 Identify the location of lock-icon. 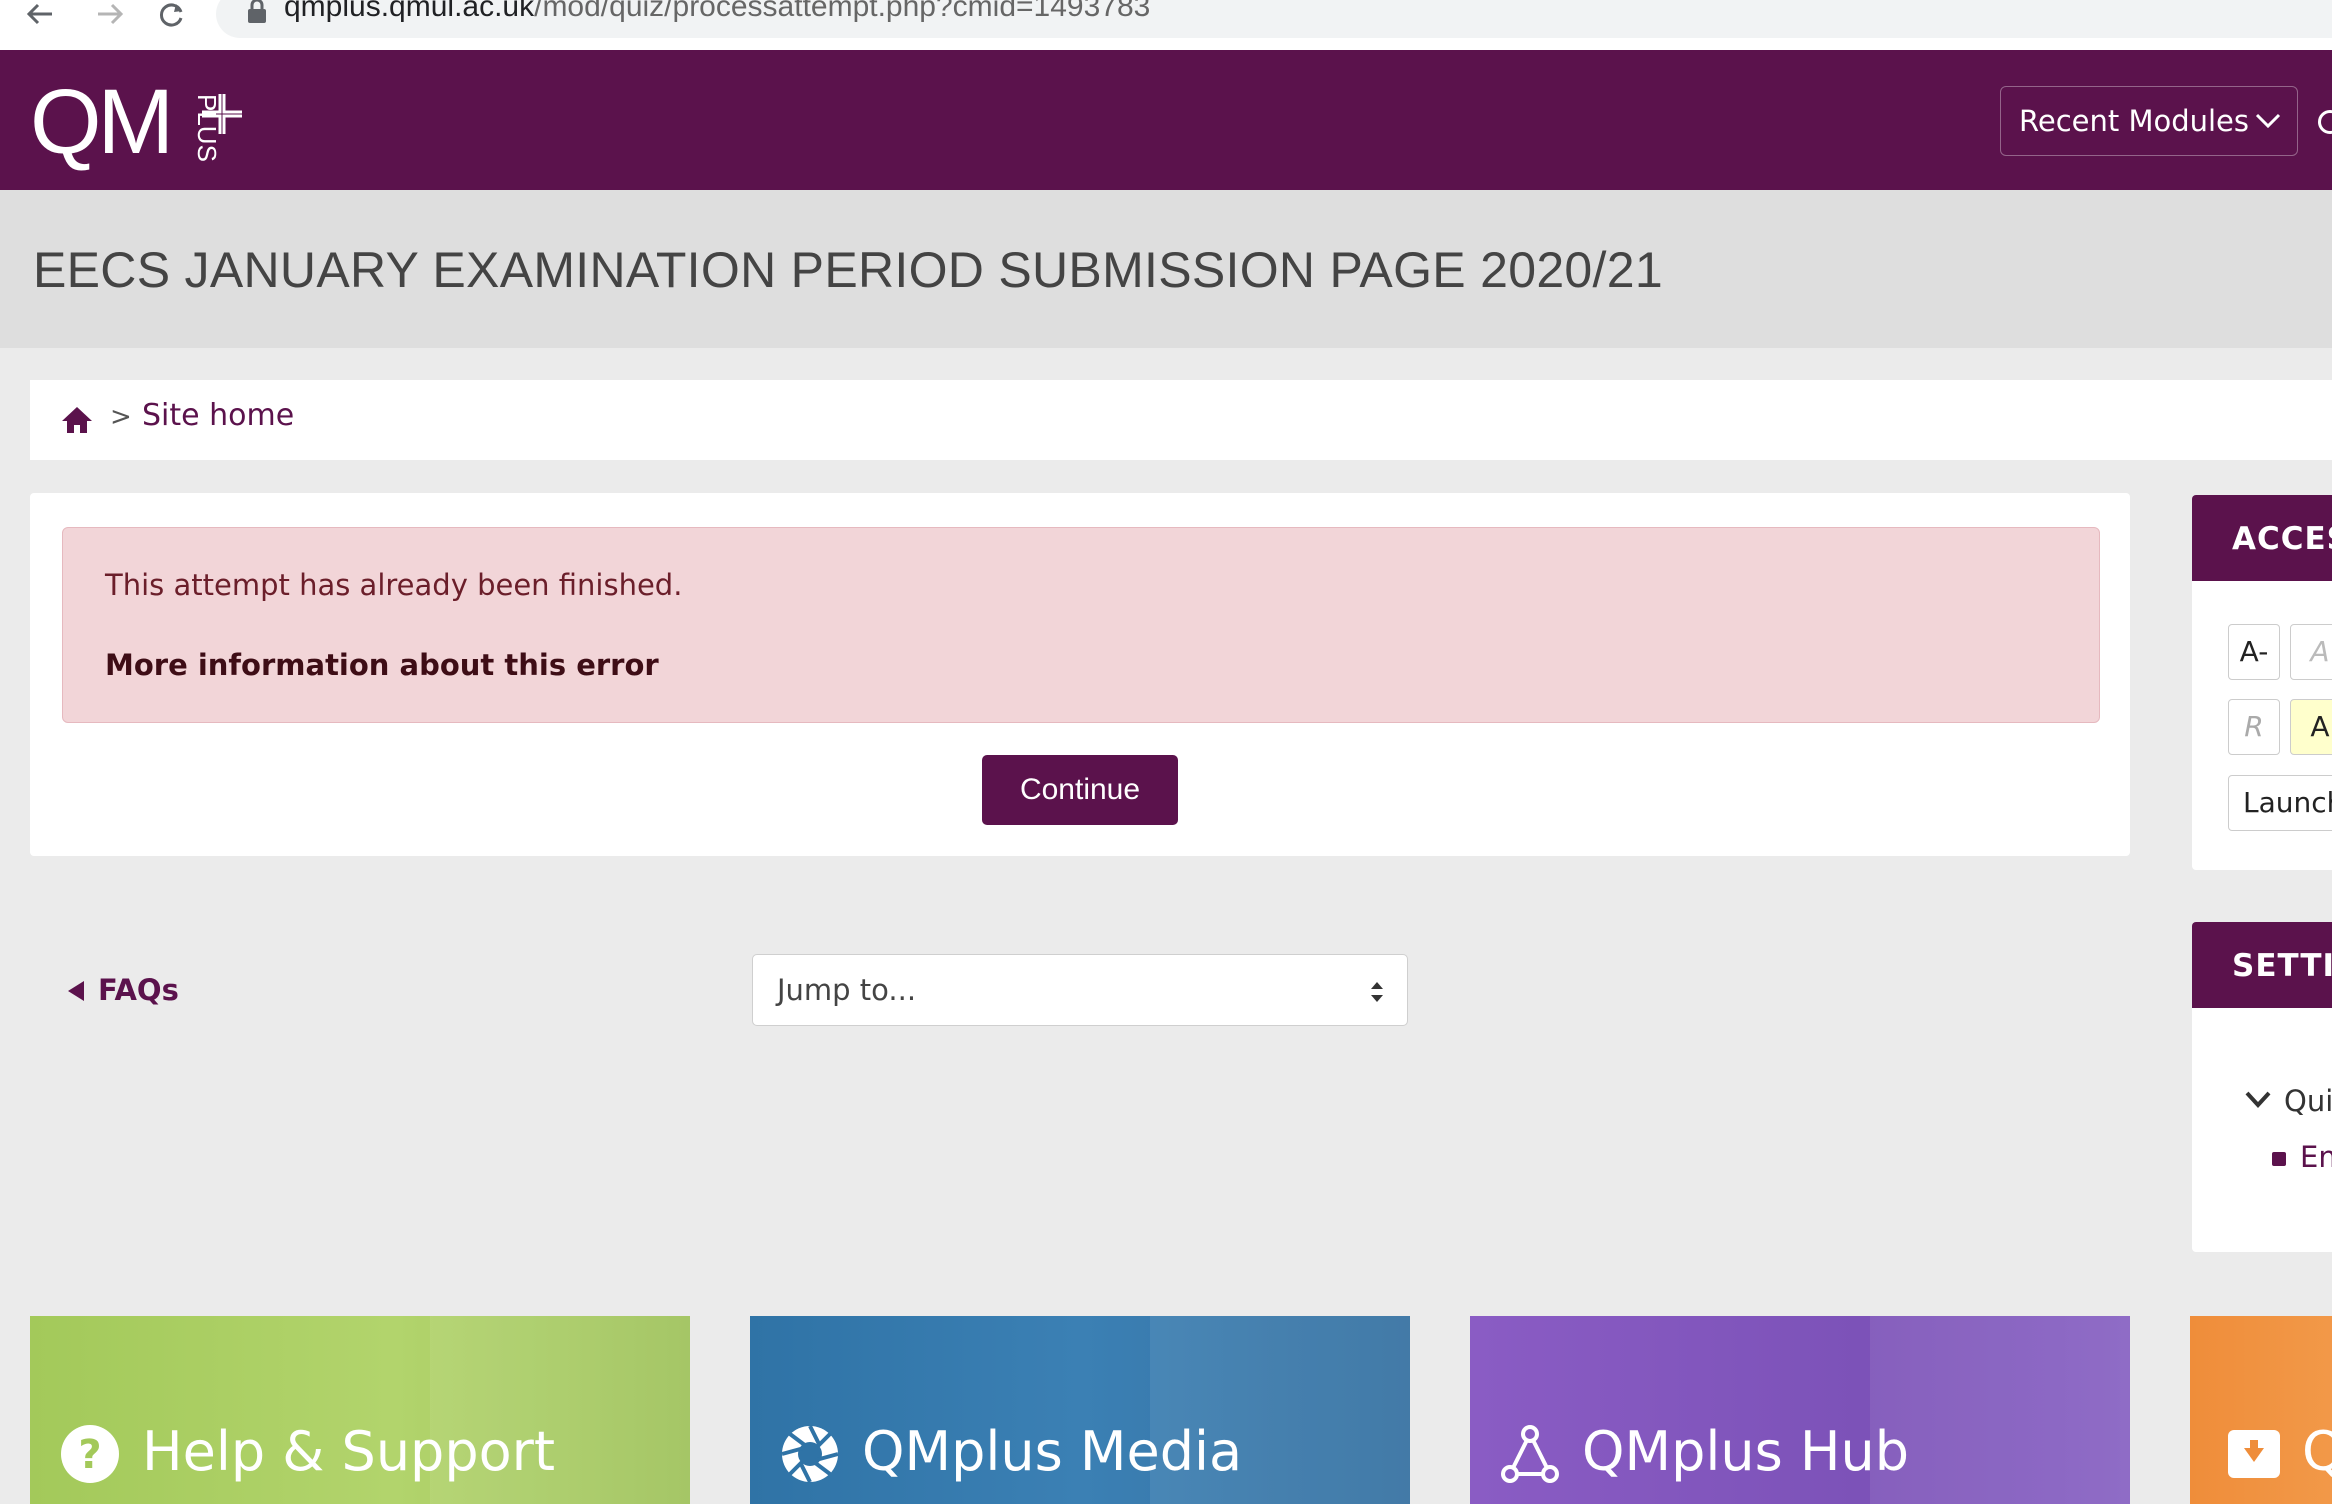
(257, 11).